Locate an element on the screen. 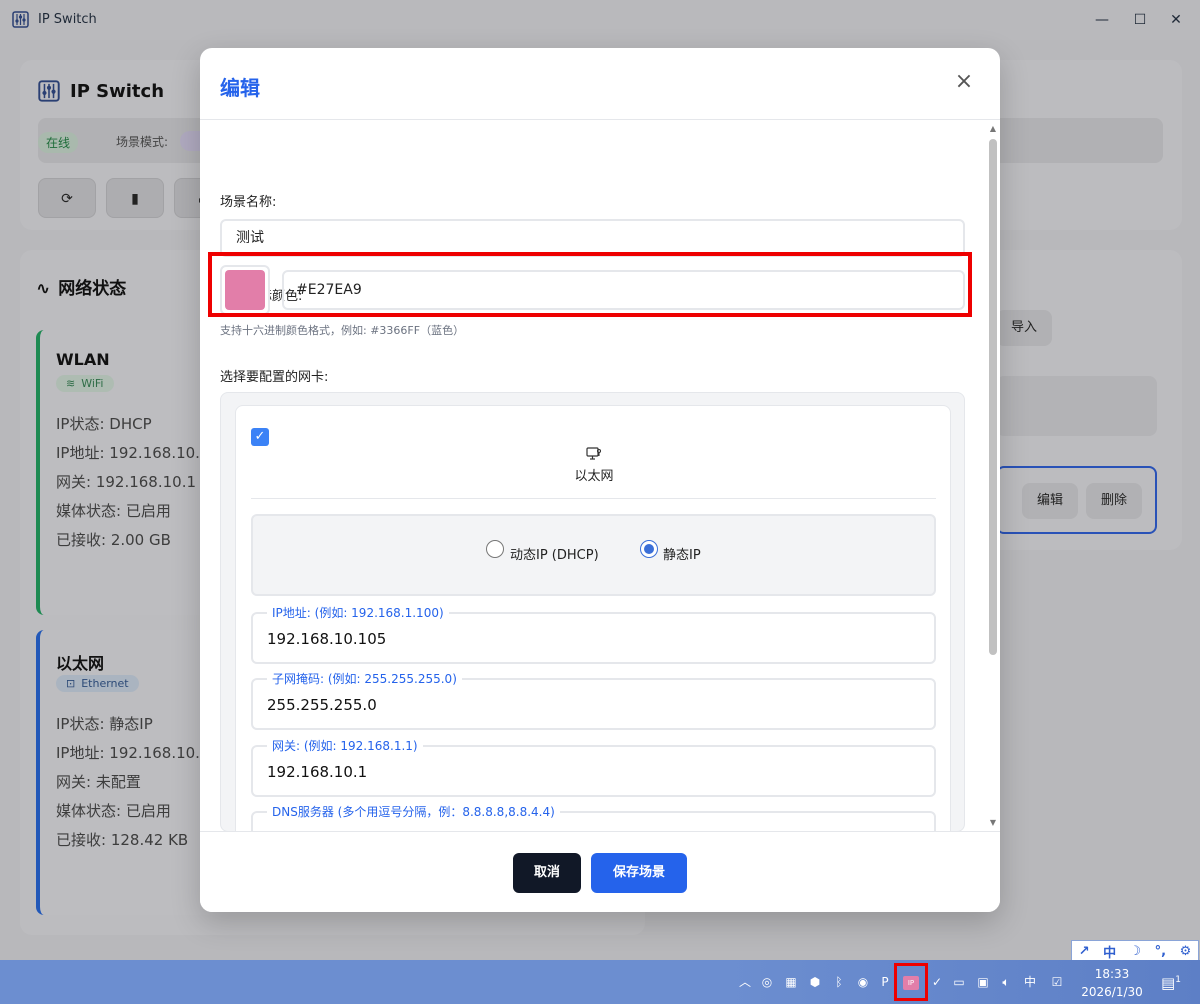 The height and width of the screenshot is (1004, 1200). ime-mode: 中 is located at coordinates (1109, 951).